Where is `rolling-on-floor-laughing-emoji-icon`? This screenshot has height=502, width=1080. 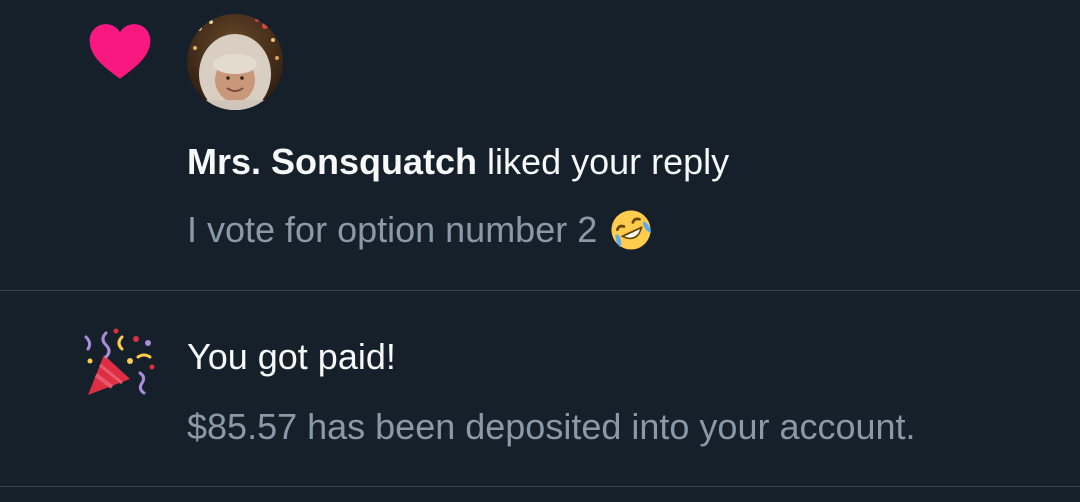 rolling-on-floor-laughing-emoji-icon is located at coordinates (631, 230).